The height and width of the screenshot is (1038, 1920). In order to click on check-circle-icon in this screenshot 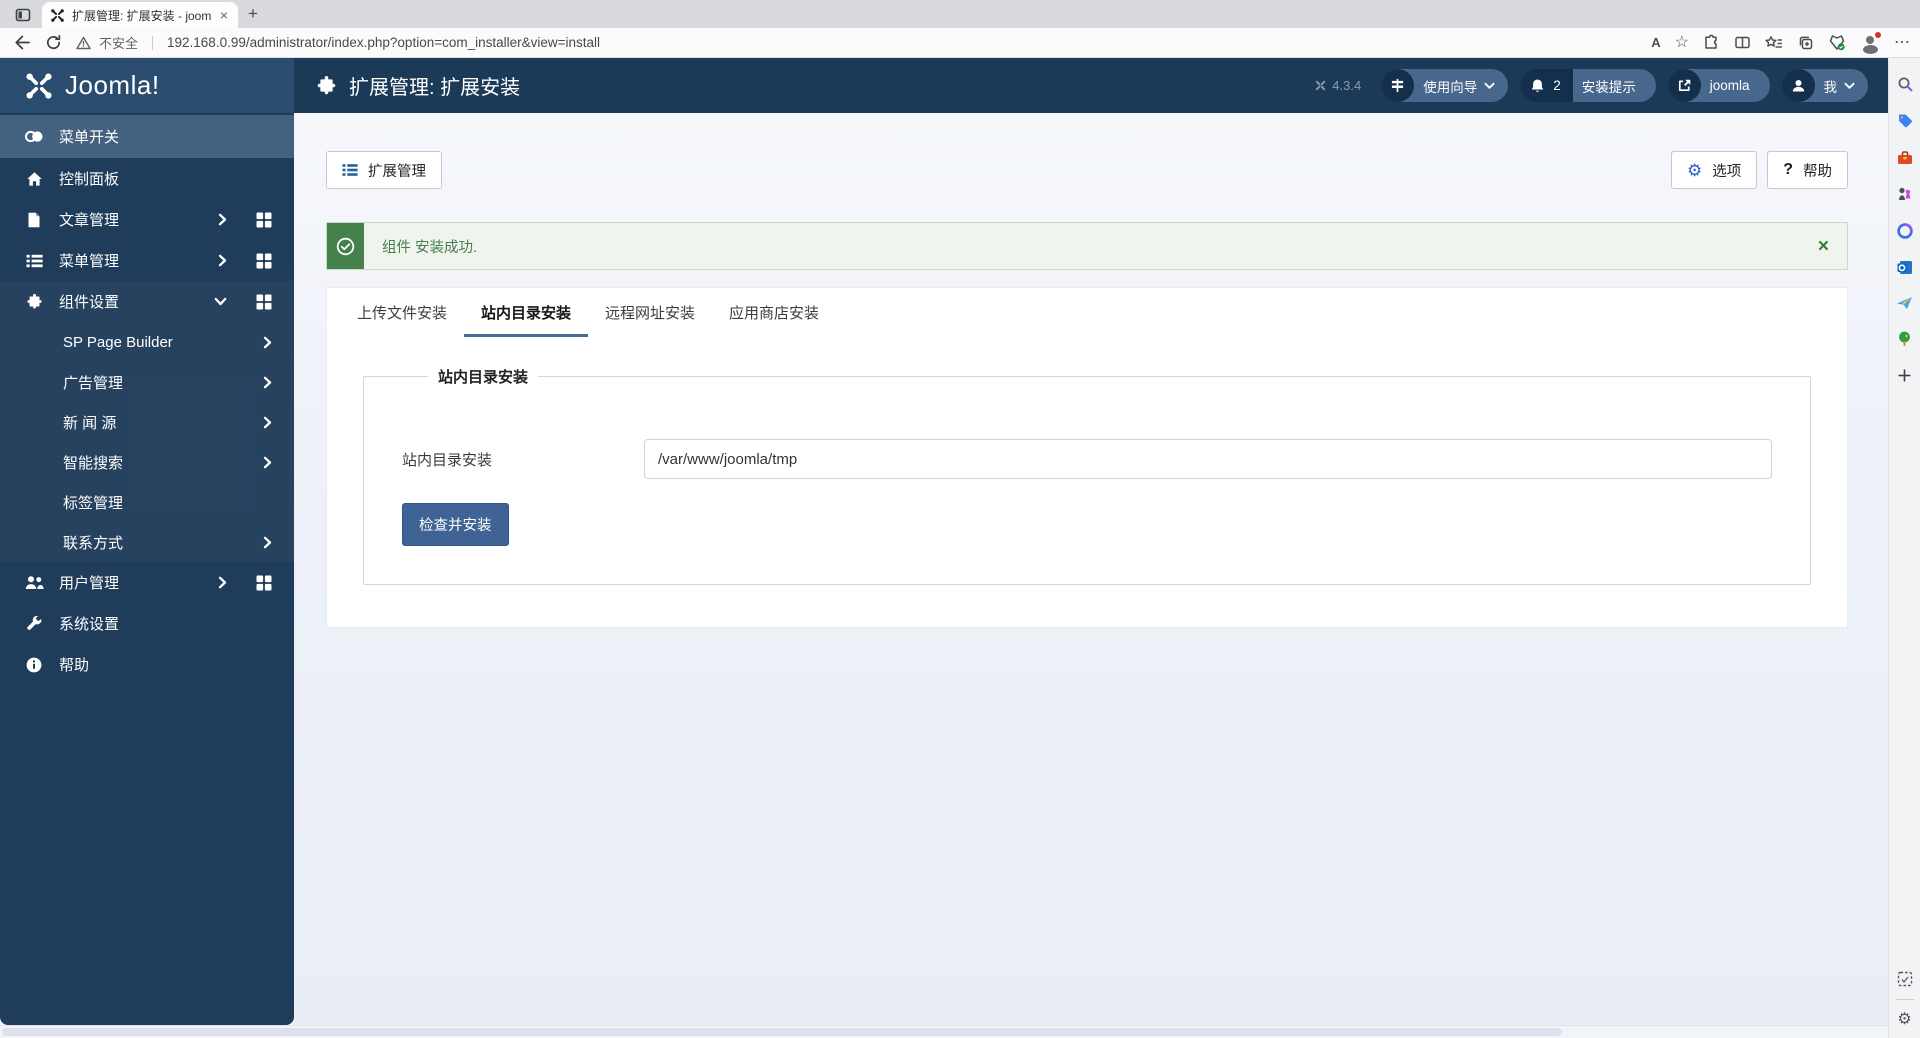, I will do `click(345, 246)`.